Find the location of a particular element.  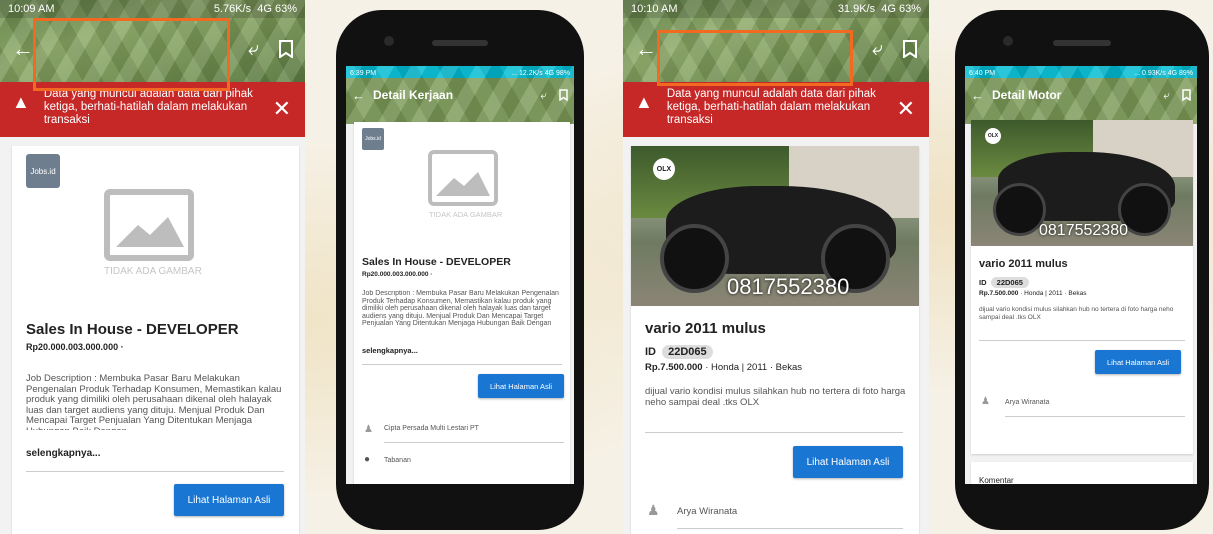

status-speed: 5.76K/s is located at coordinates (232, 9).